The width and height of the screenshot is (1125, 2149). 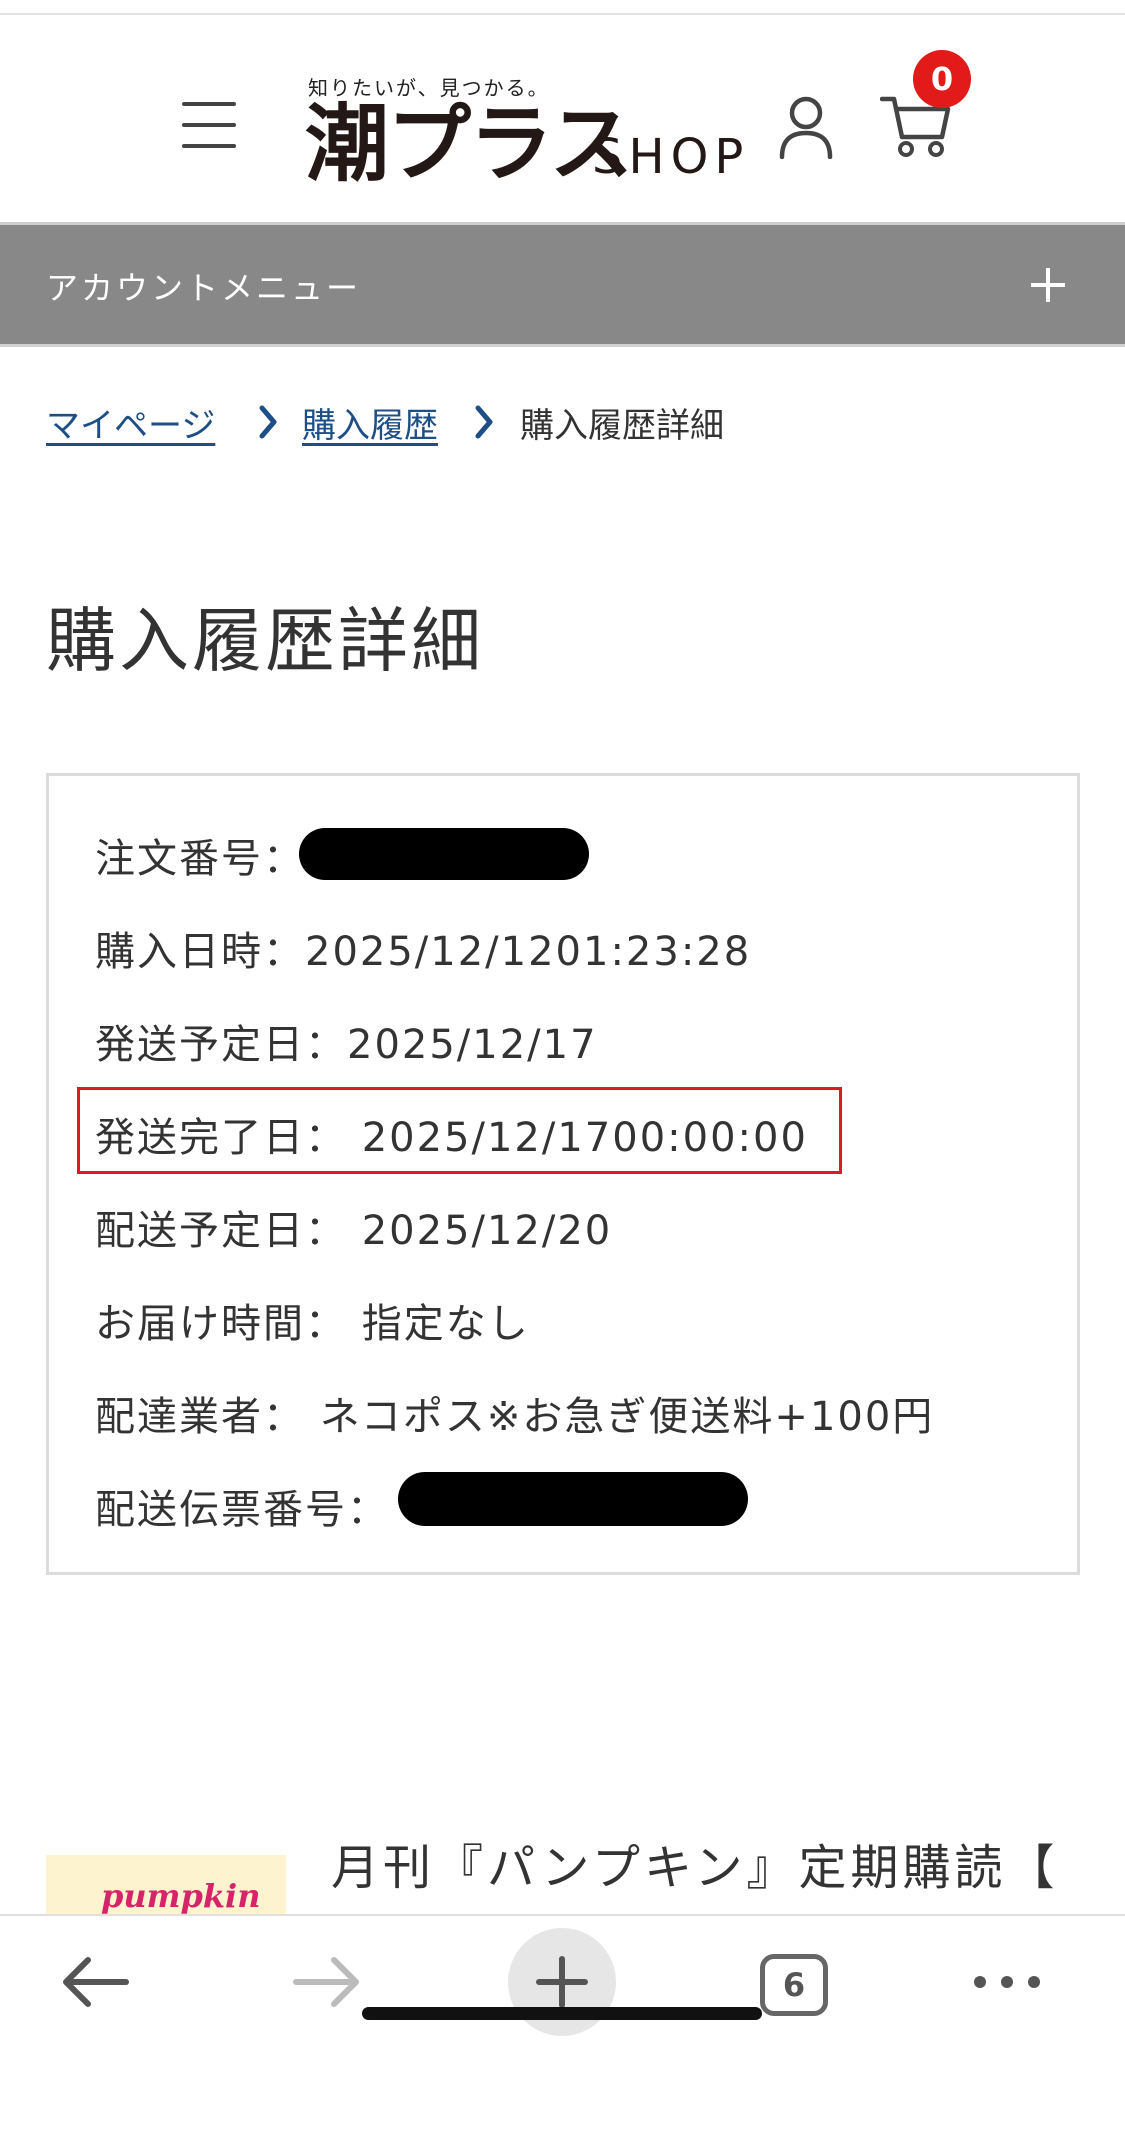 I want to click on browser-toolbar: 6, so click(x=562, y=2031).